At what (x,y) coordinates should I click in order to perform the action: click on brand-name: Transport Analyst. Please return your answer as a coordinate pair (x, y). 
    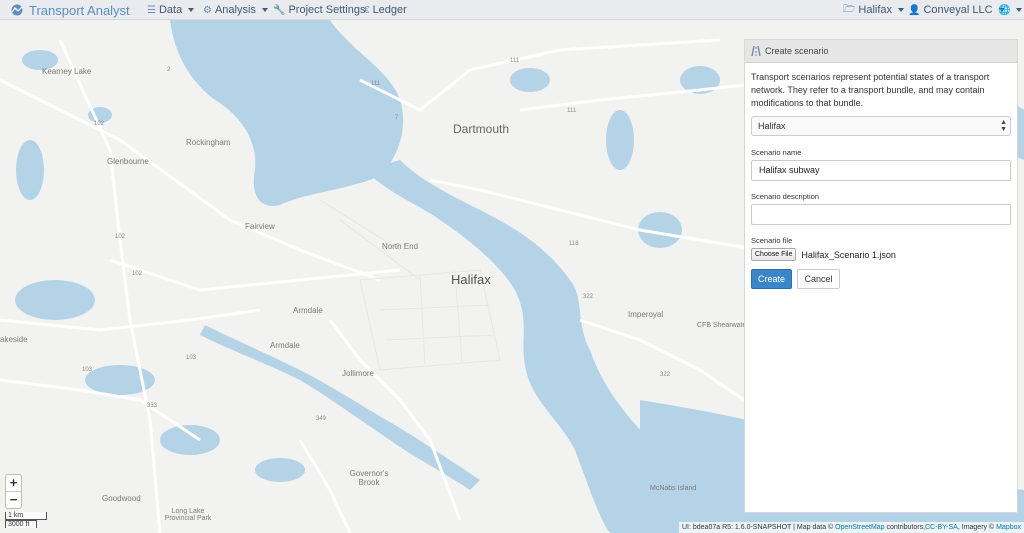
    Looking at the image, I should click on (79, 10).